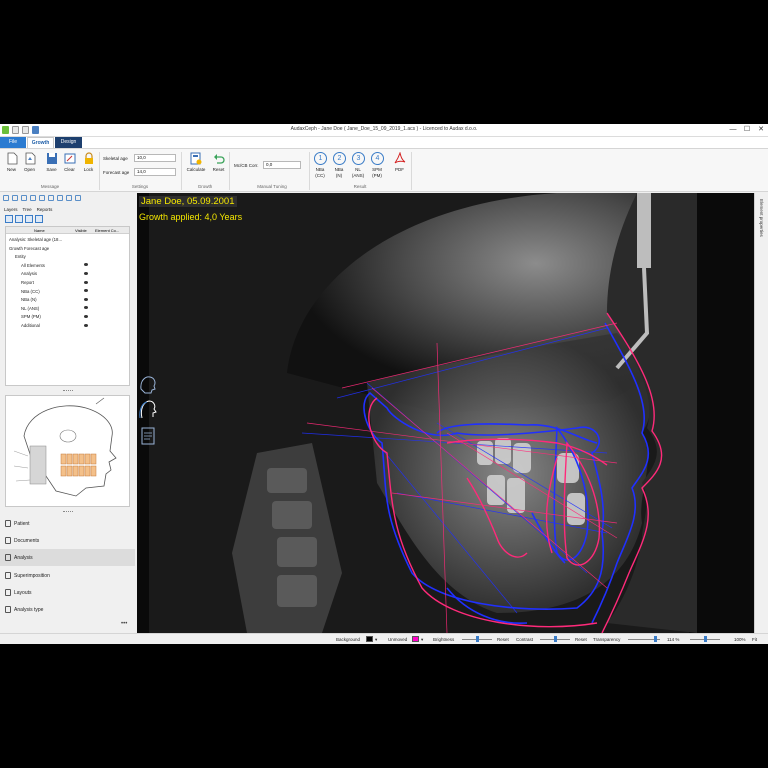 Image resolution: width=768 pixels, height=768 pixels. Describe the element at coordinates (33, 265) in the screenshot. I see `layer-name: All Elements` at that location.